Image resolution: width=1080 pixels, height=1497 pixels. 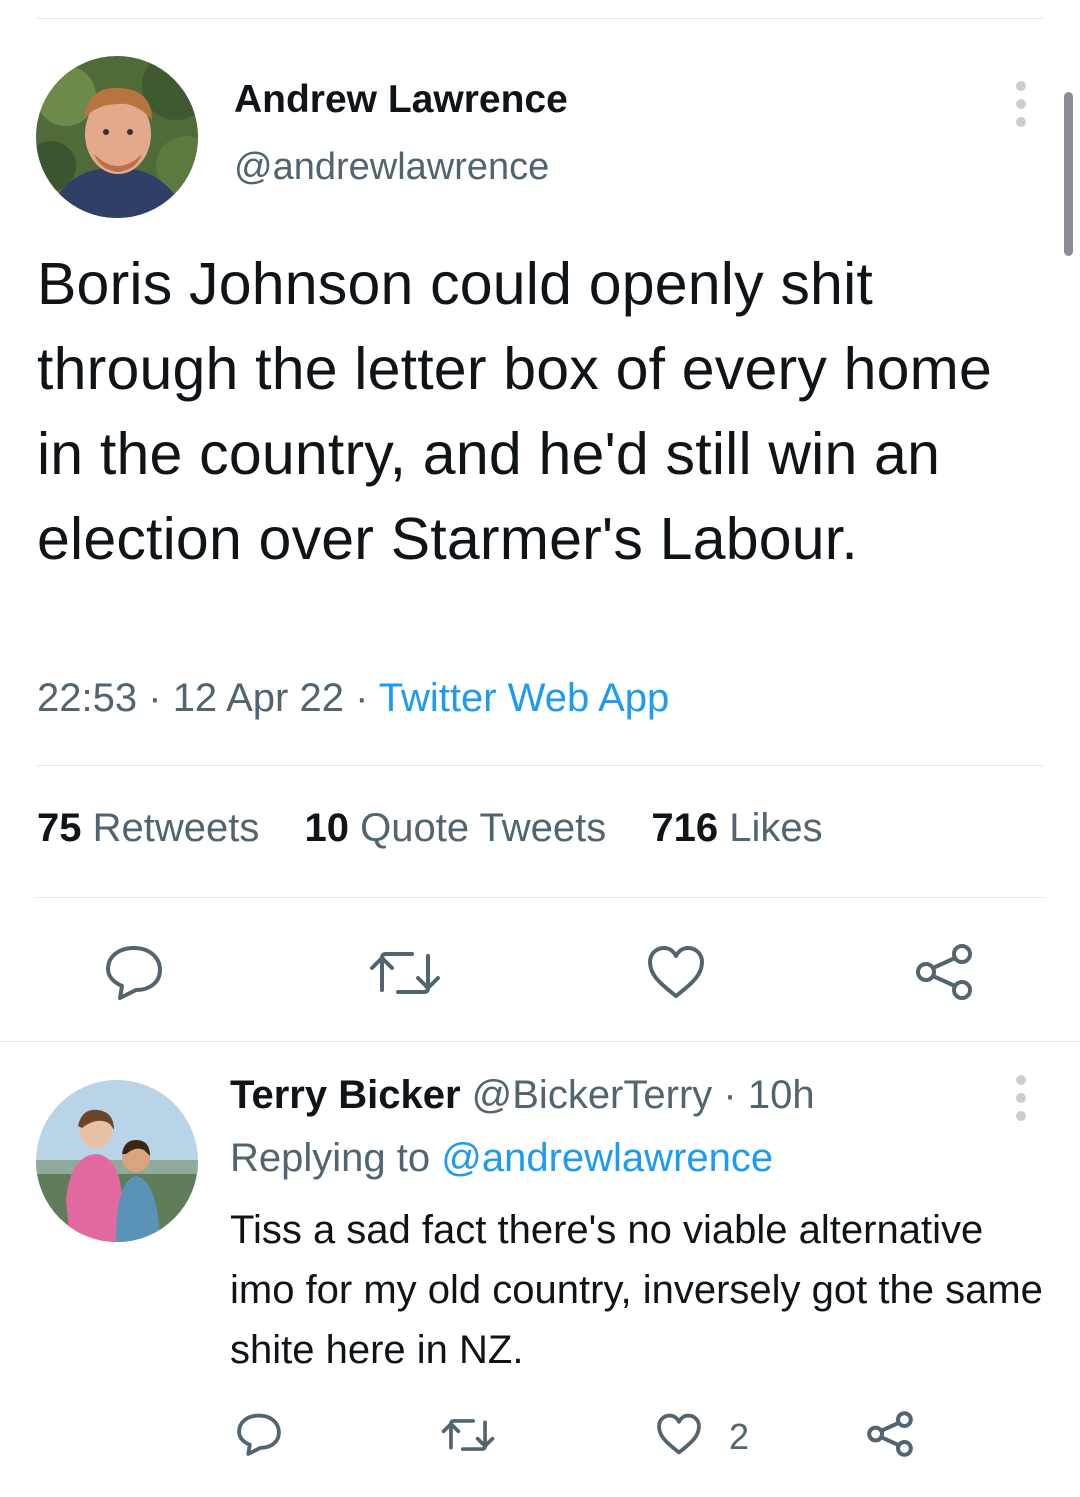 I want to click on reply-like-icon, so click(x=679, y=1434).